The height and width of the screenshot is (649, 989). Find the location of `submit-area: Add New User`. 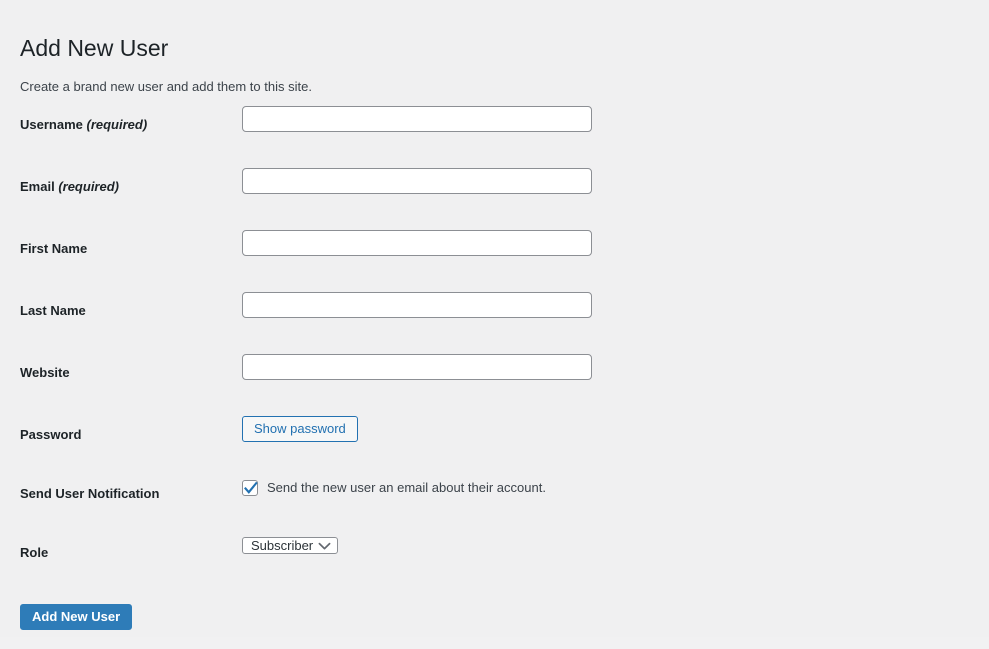

submit-area: Add New User is located at coordinates (76, 617).